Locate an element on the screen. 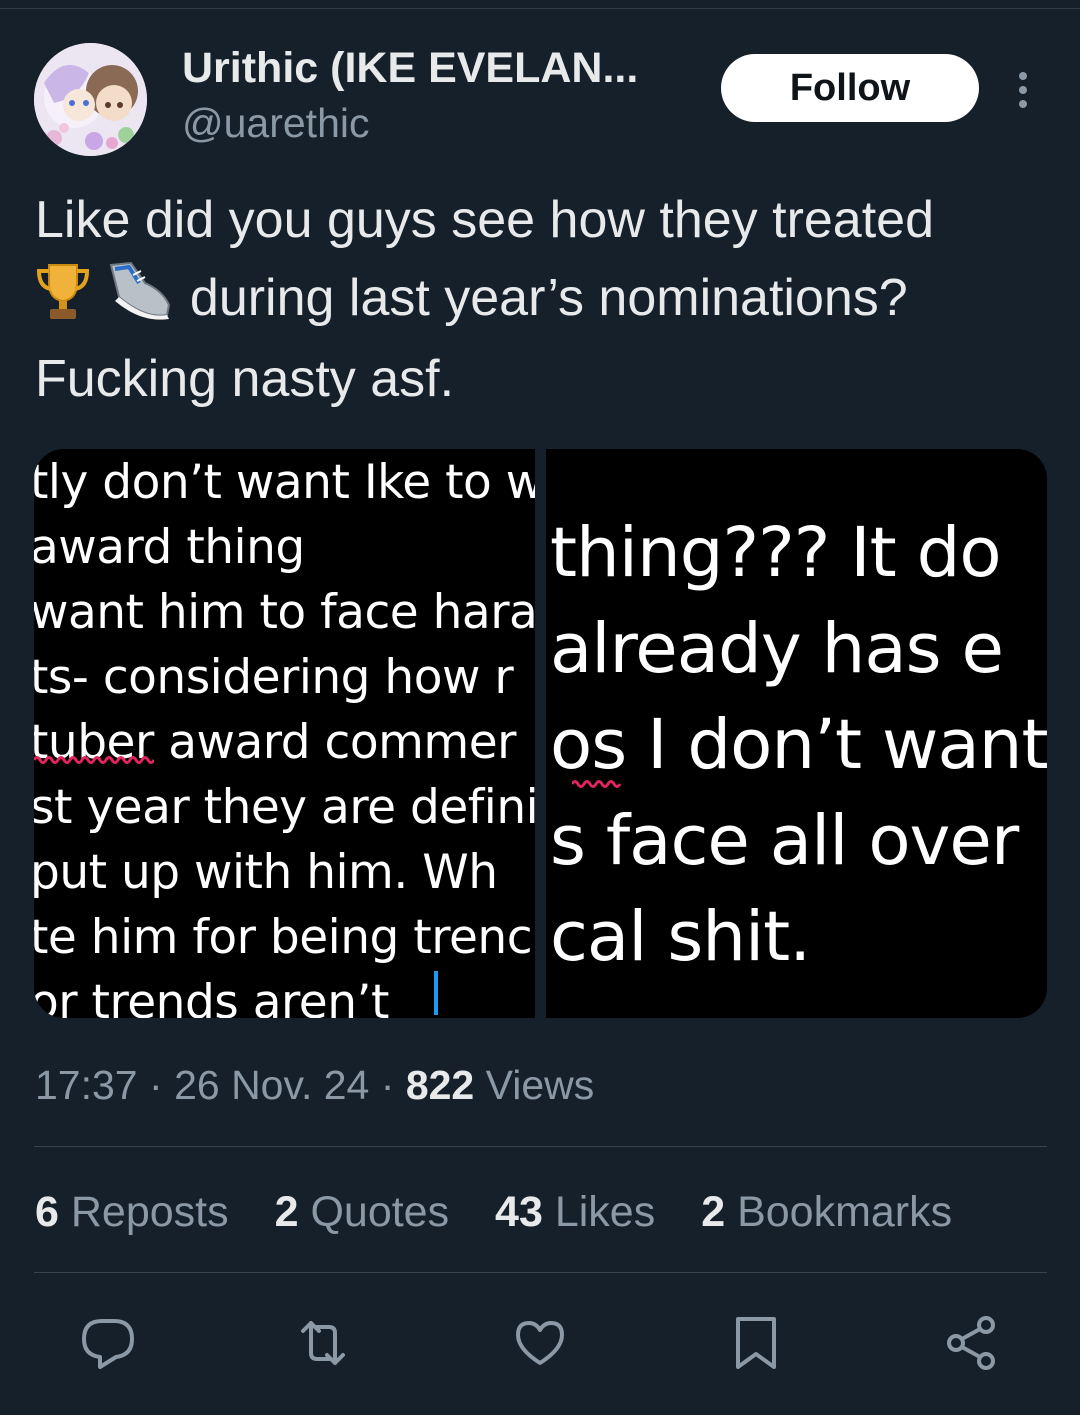 This screenshot has height=1415, width=1080. more-options-icon is located at coordinates (1023, 90).